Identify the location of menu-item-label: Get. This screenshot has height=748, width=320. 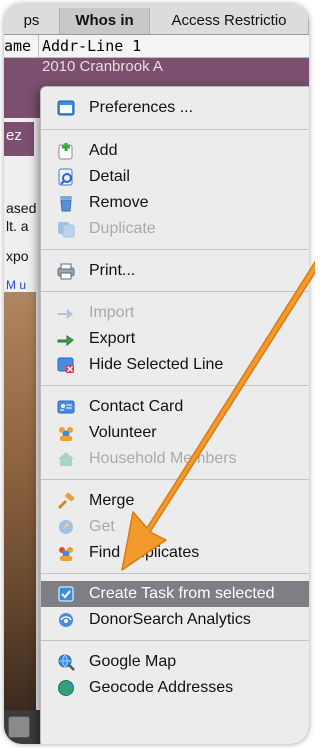
(102, 526).